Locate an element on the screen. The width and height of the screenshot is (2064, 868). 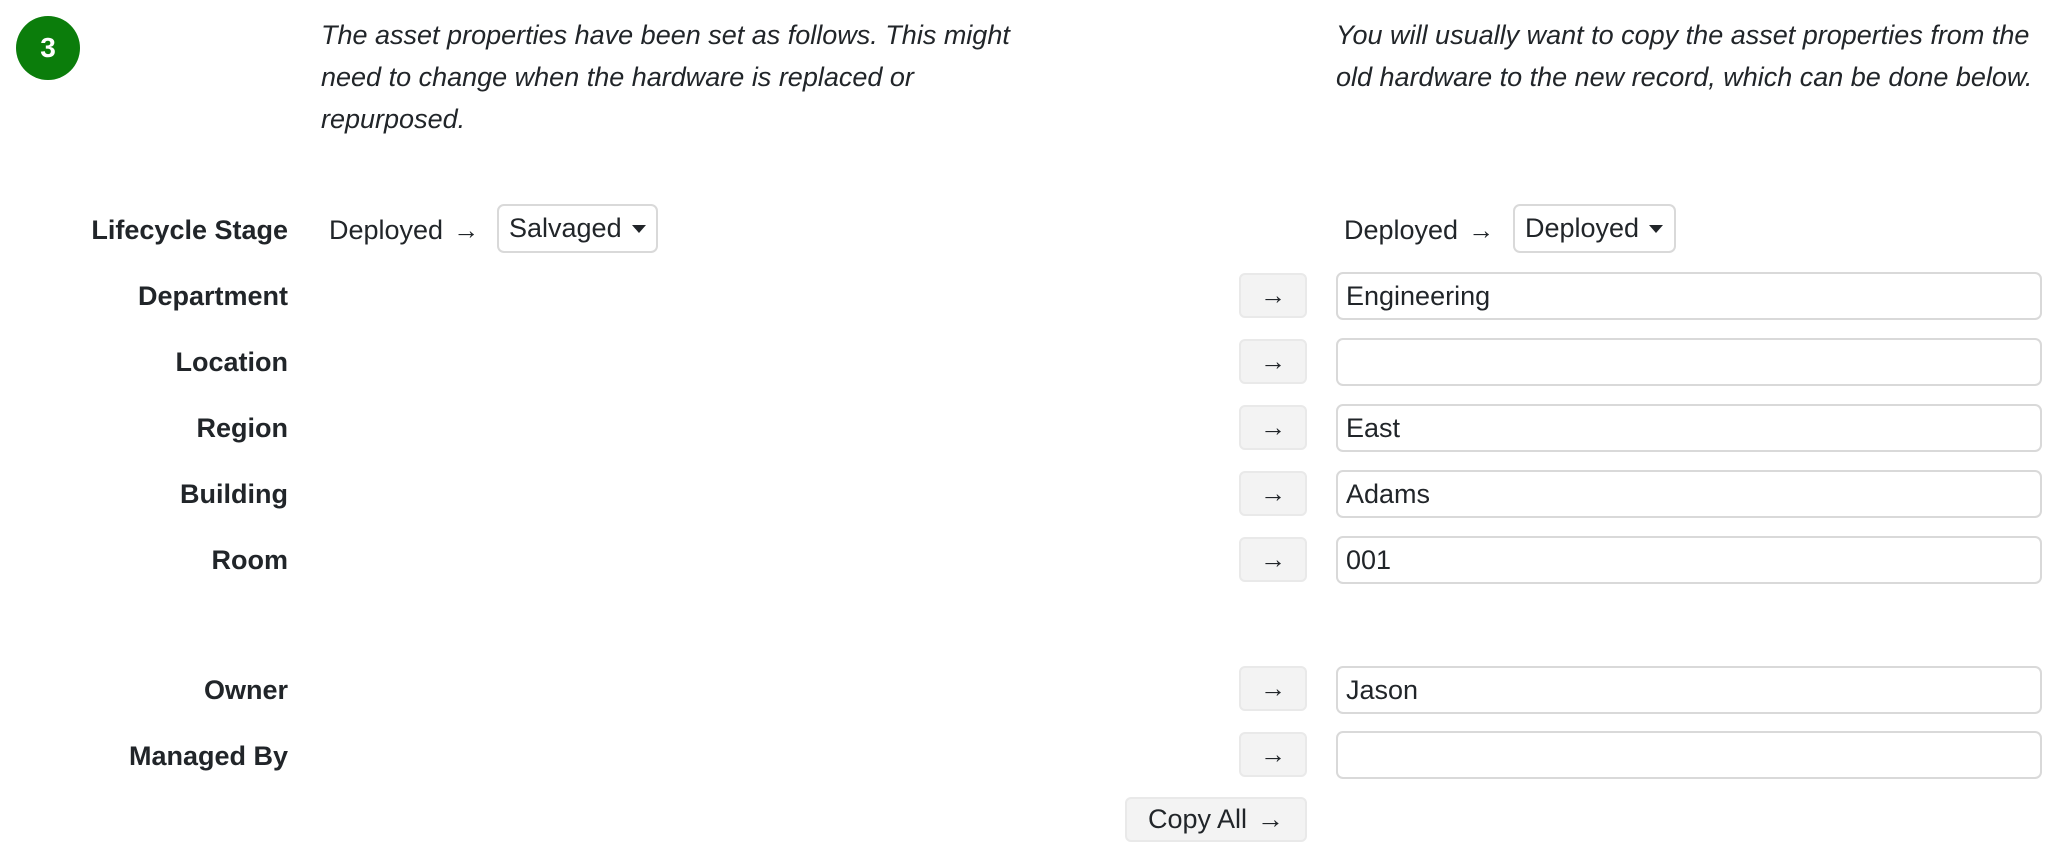
location-label: Location is located at coordinates (232, 362).